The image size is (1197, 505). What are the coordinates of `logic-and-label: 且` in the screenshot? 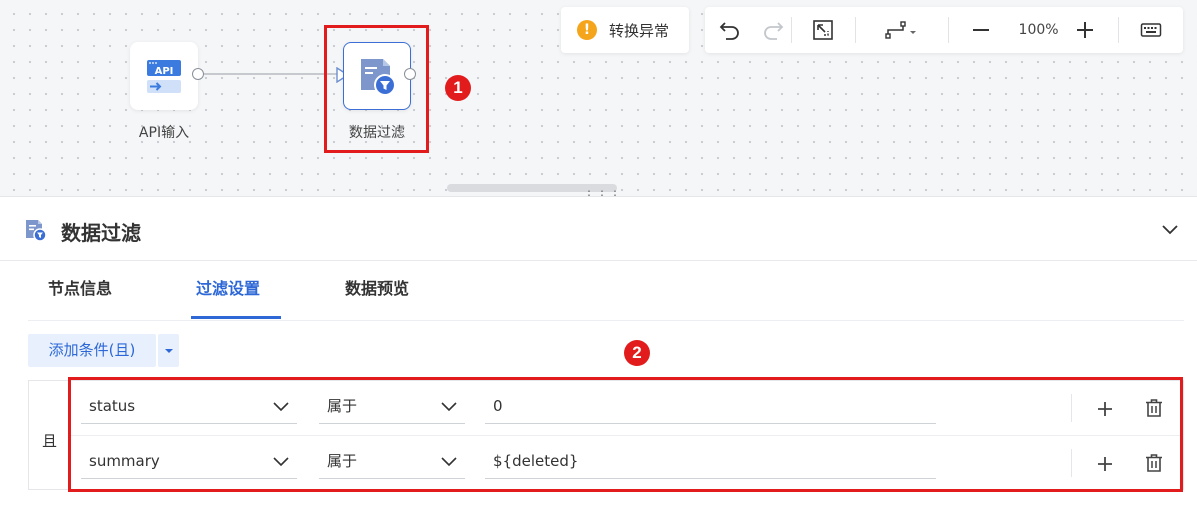 It's located at (50, 441).